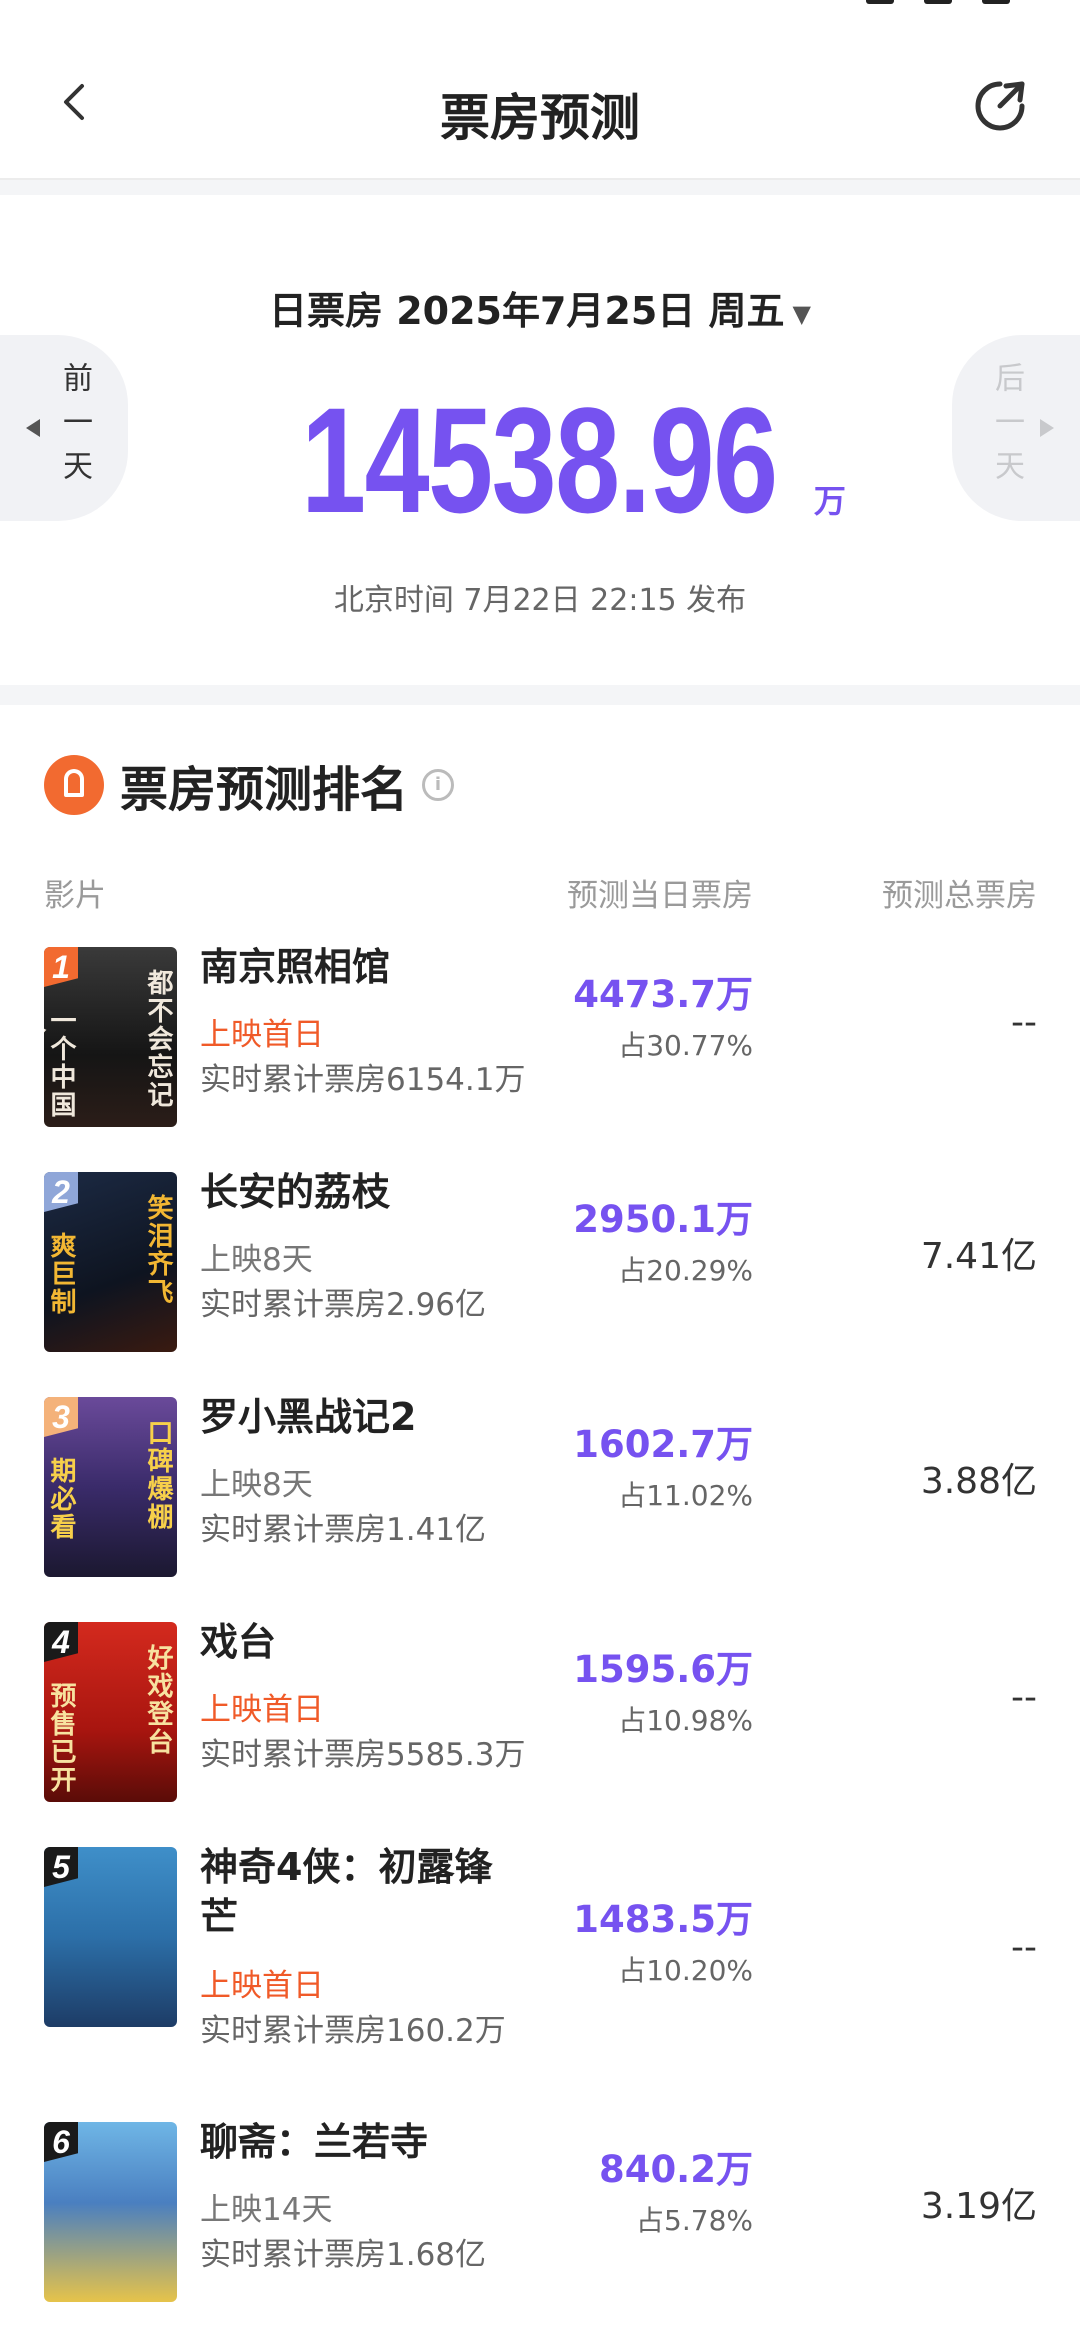 The width and height of the screenshot is (1080, 2337). I want to click on cumulative-box-office: 实时累计票房2.96亿, so click(343, 1305).